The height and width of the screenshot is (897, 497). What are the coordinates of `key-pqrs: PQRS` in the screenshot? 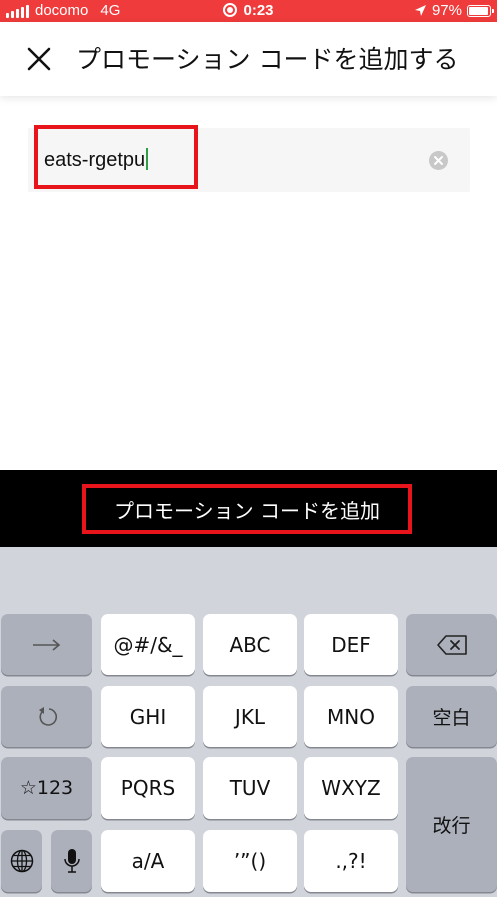 It's located at (148, 788).